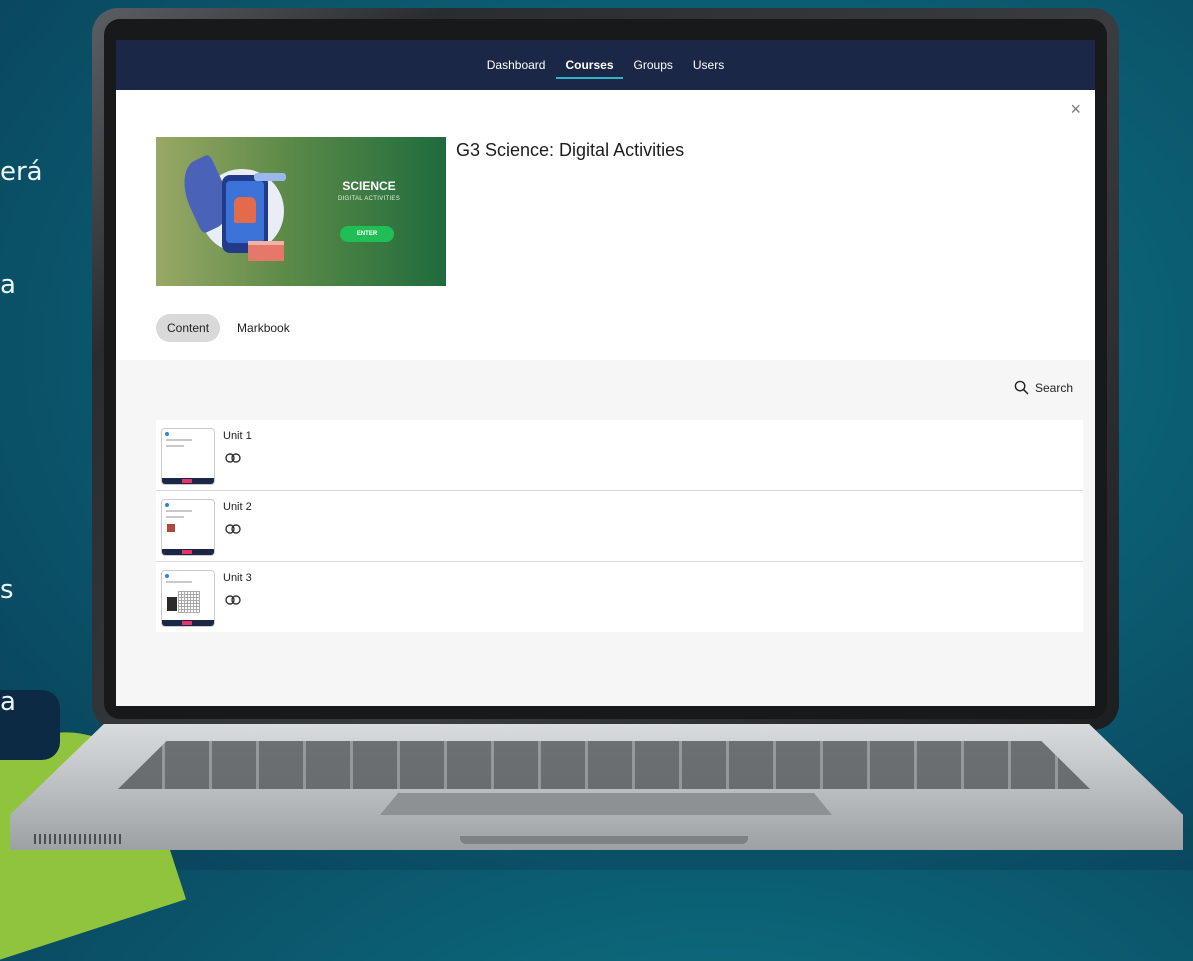 The image size is (1193, 961). I want to click on side-text: s, so click(7, 590).